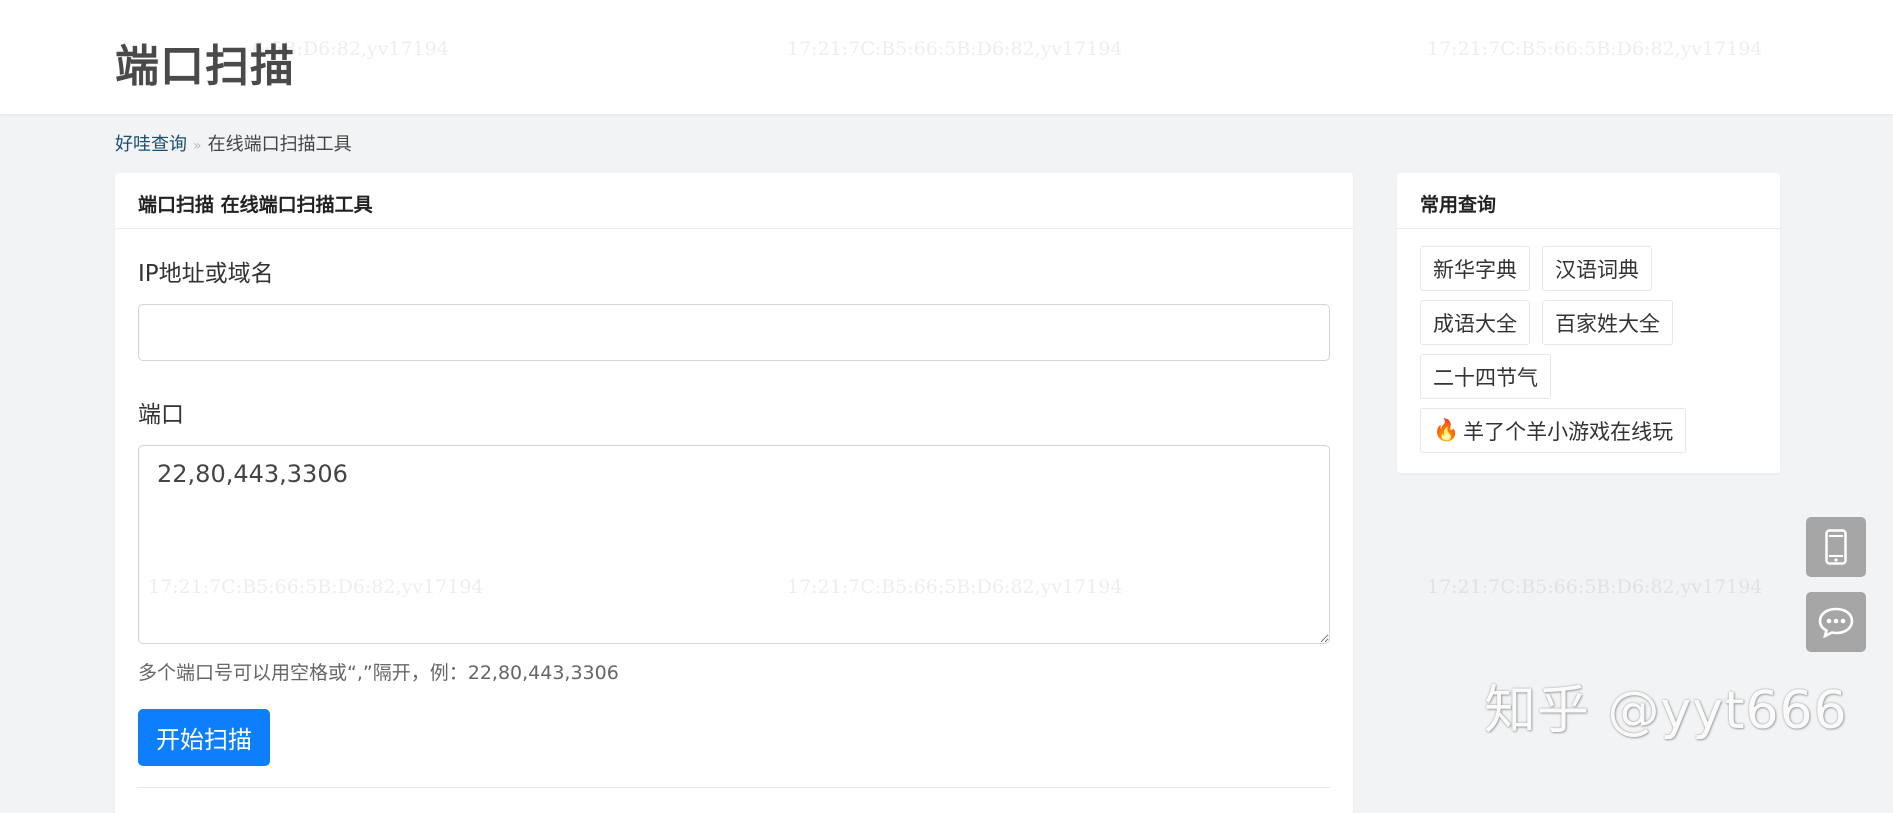 The image size is (1893, 813). Describe the element at coordinates (205, 66) in the screenshot. I see `site-title: 端口扫描` at that location.